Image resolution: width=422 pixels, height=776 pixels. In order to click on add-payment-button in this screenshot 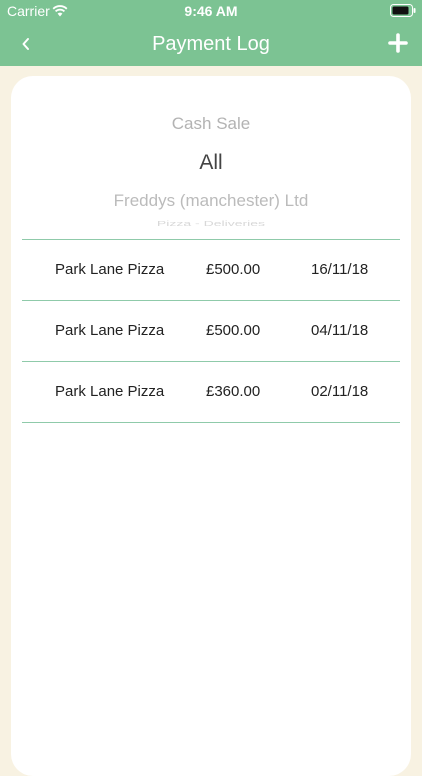, I will do `click(398, 43)`.